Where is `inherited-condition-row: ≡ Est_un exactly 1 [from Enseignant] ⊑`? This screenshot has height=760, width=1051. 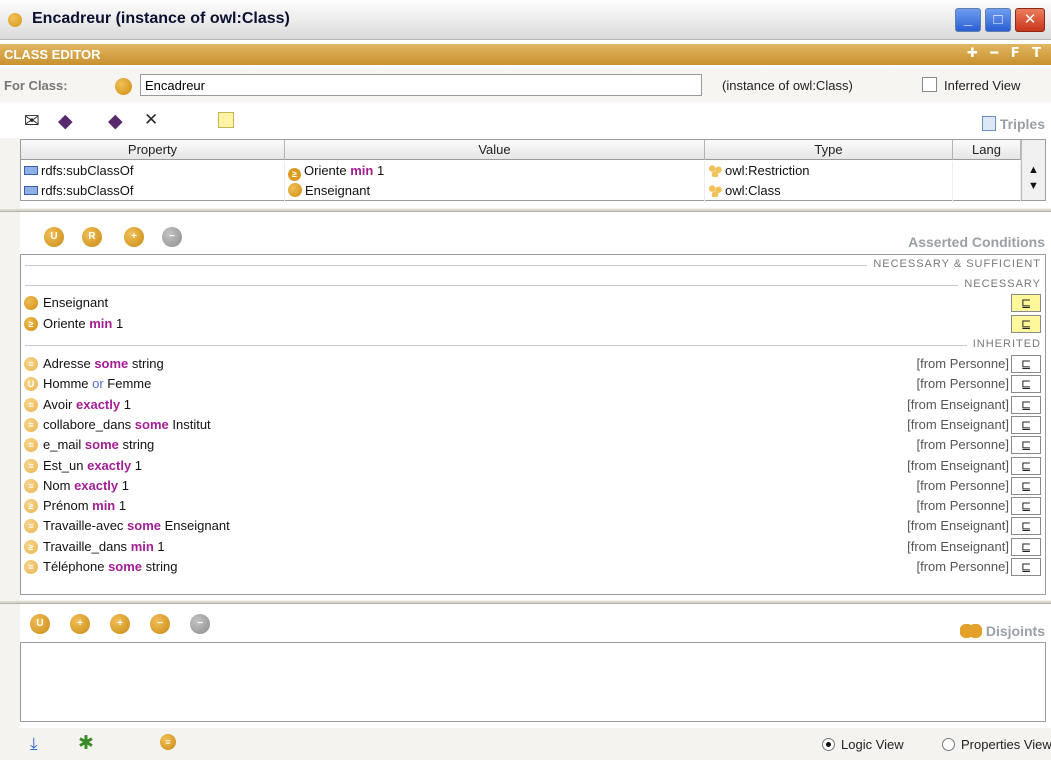
inherited-condition-row: ≡ Est_un exactly 1 [from Enseignant] ⊑ is located at coordinates (533, 466).